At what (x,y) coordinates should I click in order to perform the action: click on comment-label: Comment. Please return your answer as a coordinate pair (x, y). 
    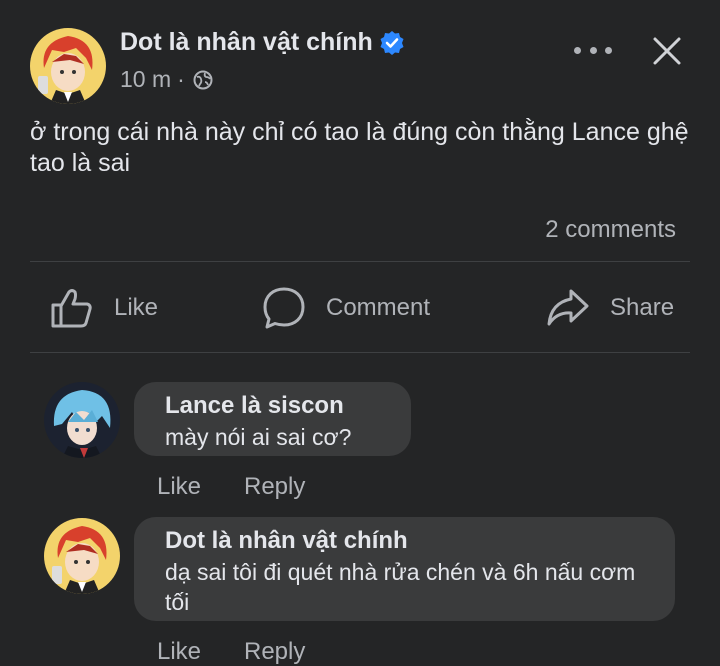
    Looking at the image, I should click on (378, 307).